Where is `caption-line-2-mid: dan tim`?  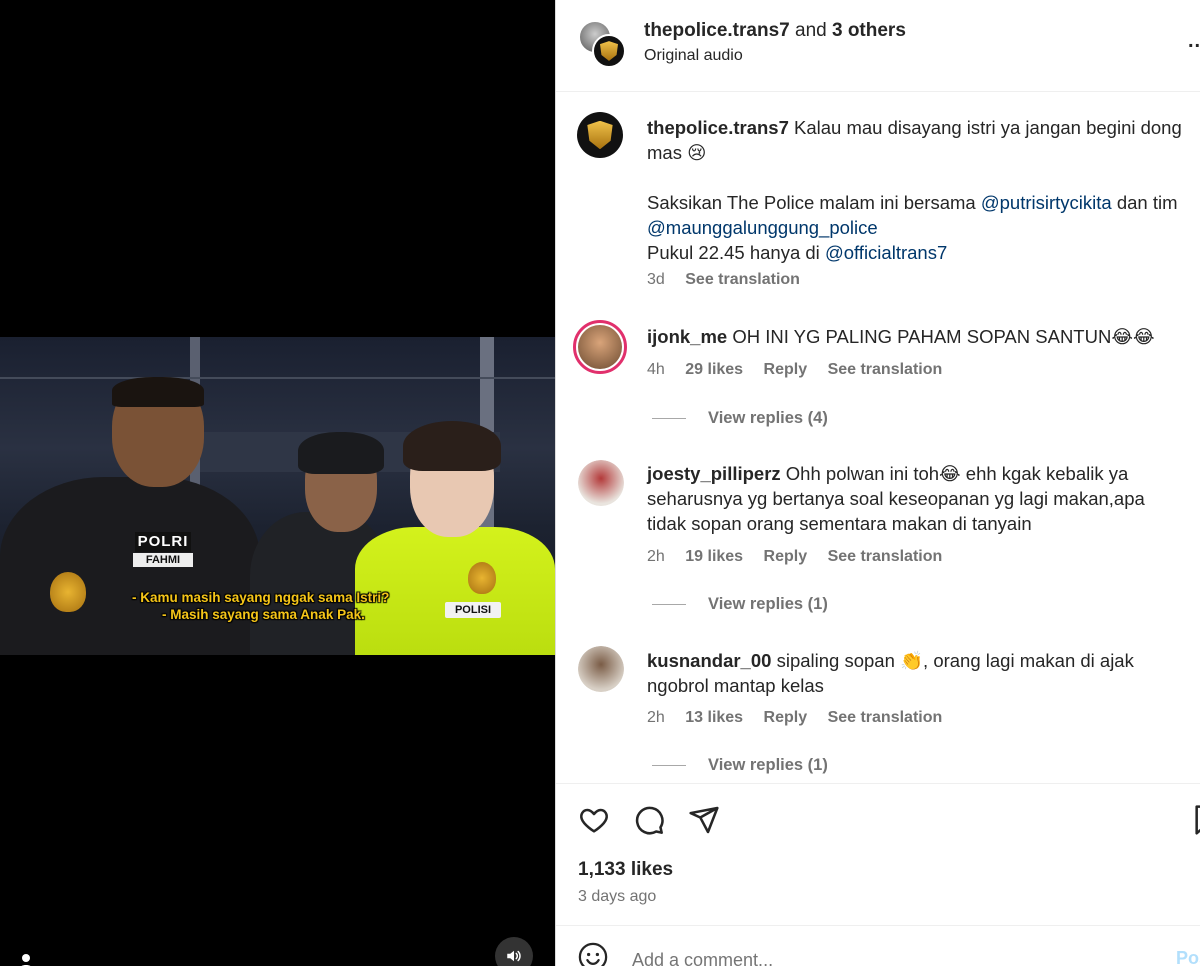 caption-line-2-mid: dan tim is located at coordinates (1147, 202).